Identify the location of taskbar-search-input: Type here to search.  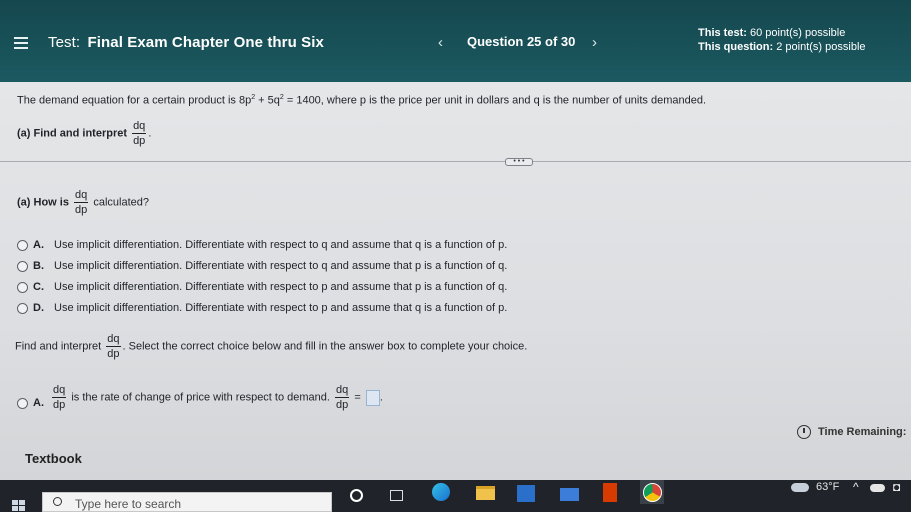
(187, 502).